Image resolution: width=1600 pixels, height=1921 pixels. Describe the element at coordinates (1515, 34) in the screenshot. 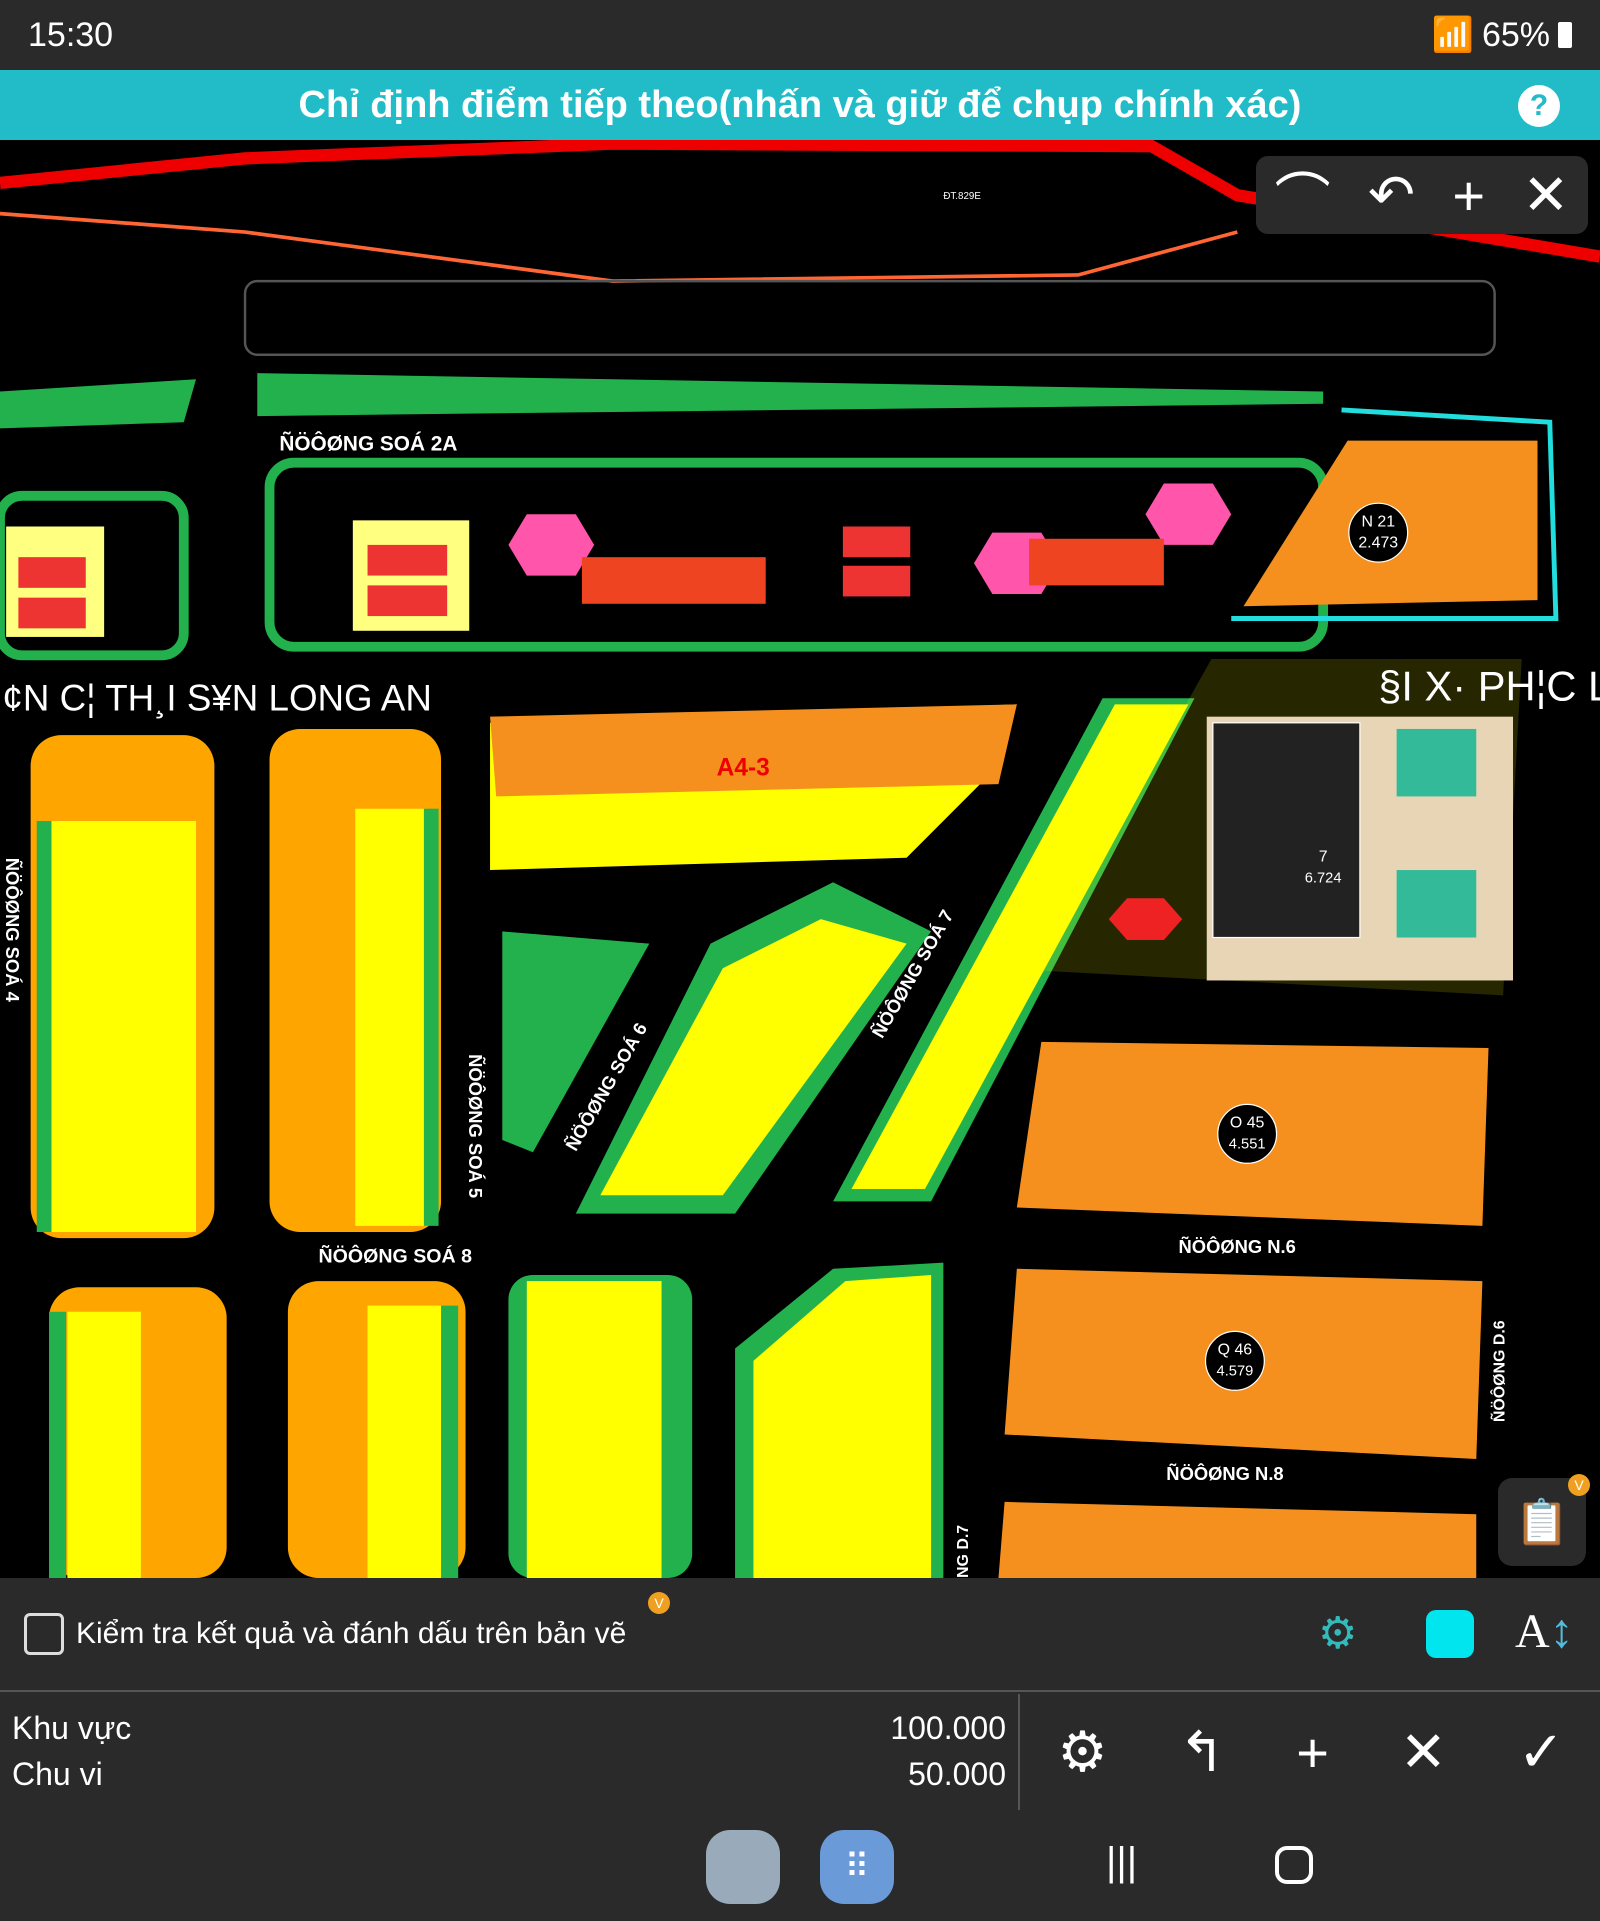

I see `battery-level: 65%` at that location.